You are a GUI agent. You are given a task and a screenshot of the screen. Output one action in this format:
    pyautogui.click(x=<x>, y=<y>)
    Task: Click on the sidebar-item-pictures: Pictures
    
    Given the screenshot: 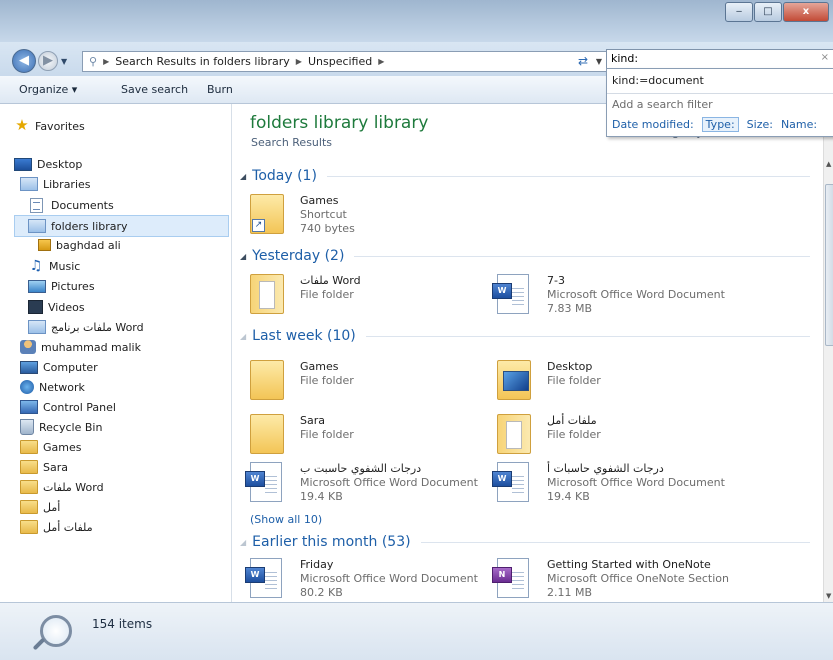 What is the action you would take?
    pyautogui.click(x=61, y=286)
    